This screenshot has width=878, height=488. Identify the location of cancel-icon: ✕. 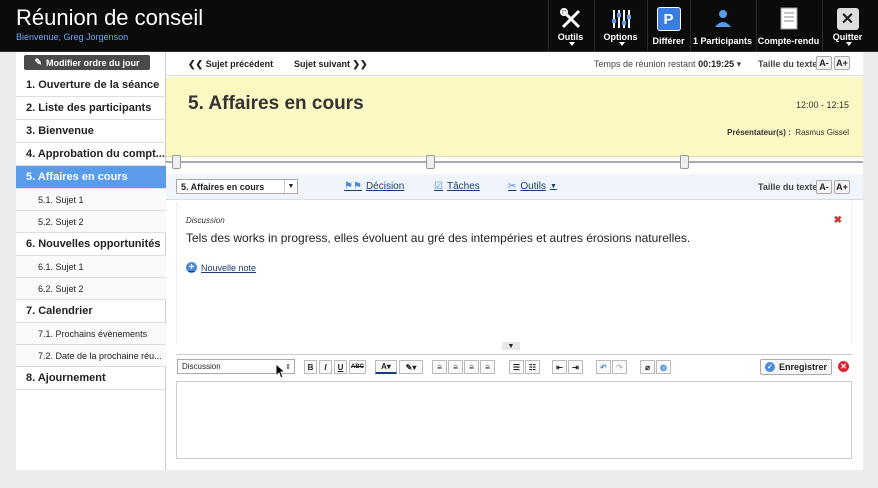
(843, 366).